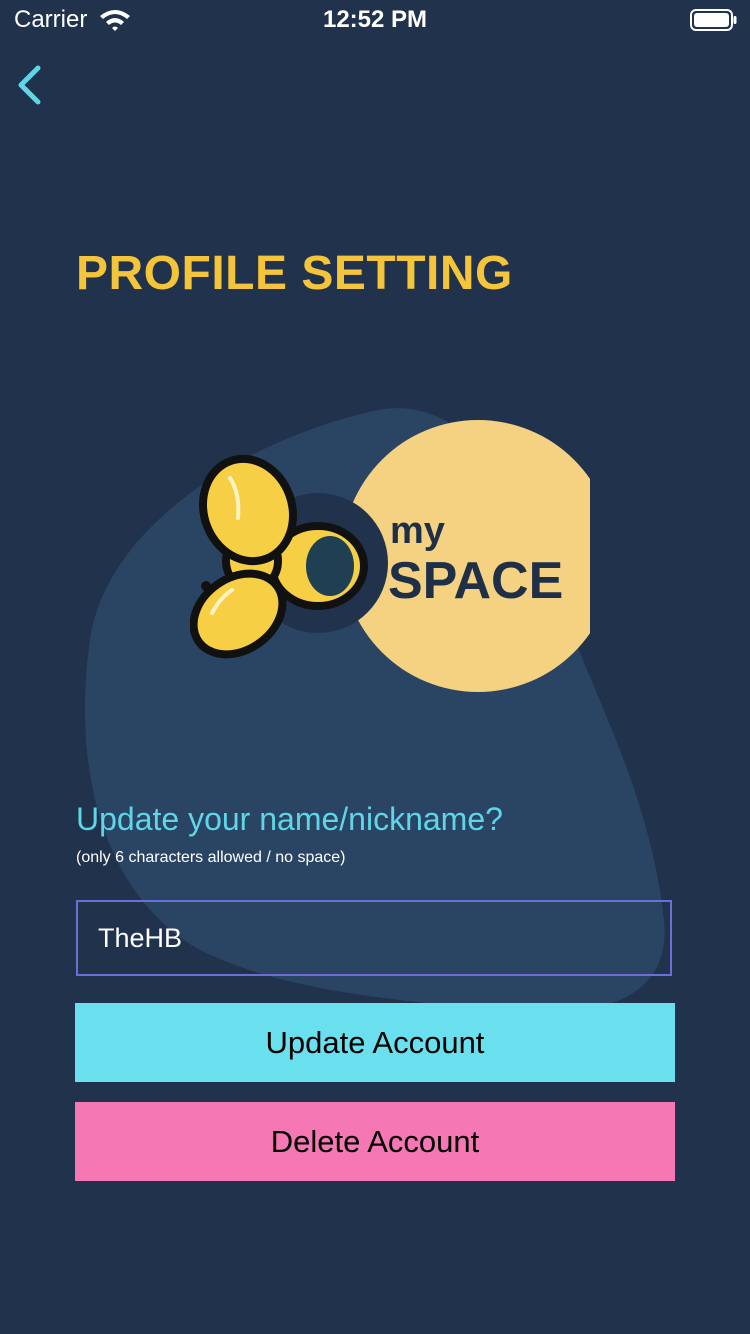 The width and height of the screenshot is (750, 1334). Describe the element at coordinates (375, 1141) in the screenshot. I see `delete-account-button: Delete Account` at that location.